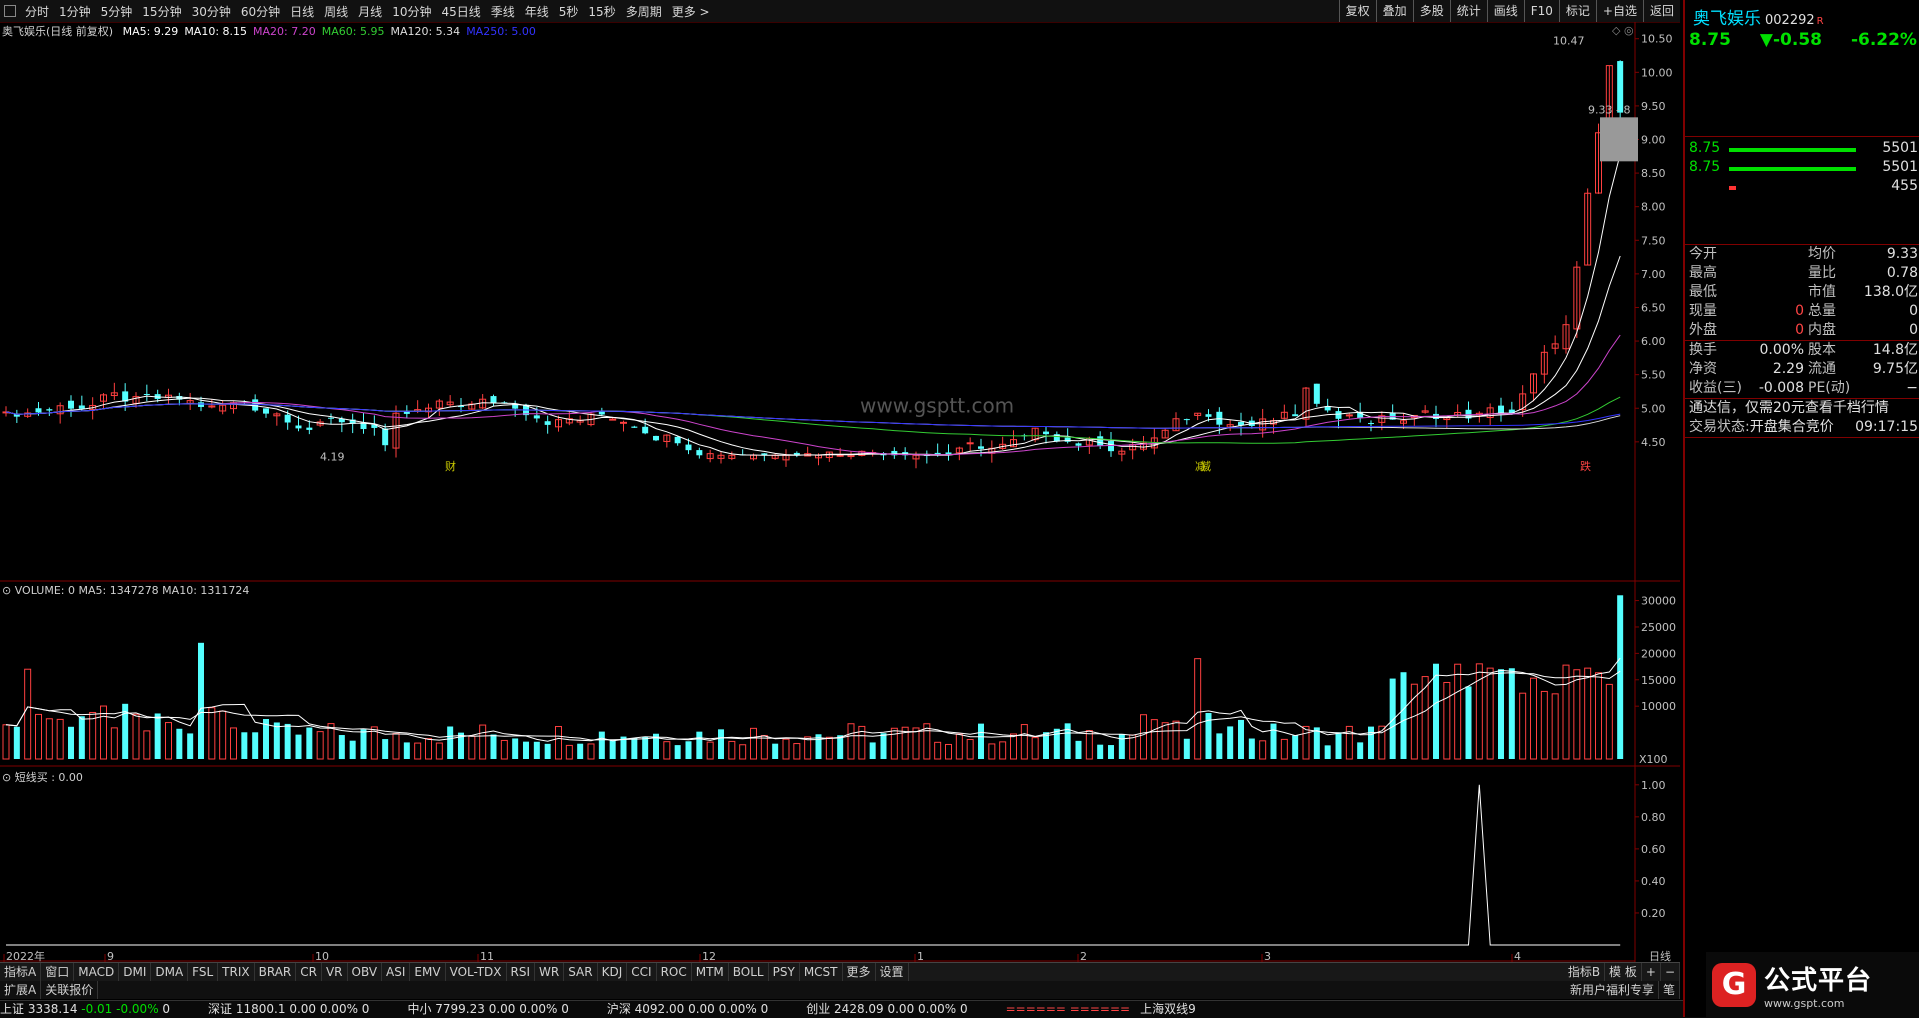 This screenshot has height=1018, width=1919. What do you see at coordinates (1431, 11) in the screenshot?
I see `toolbar-button: 多股` at bounding box center [1431, 11].